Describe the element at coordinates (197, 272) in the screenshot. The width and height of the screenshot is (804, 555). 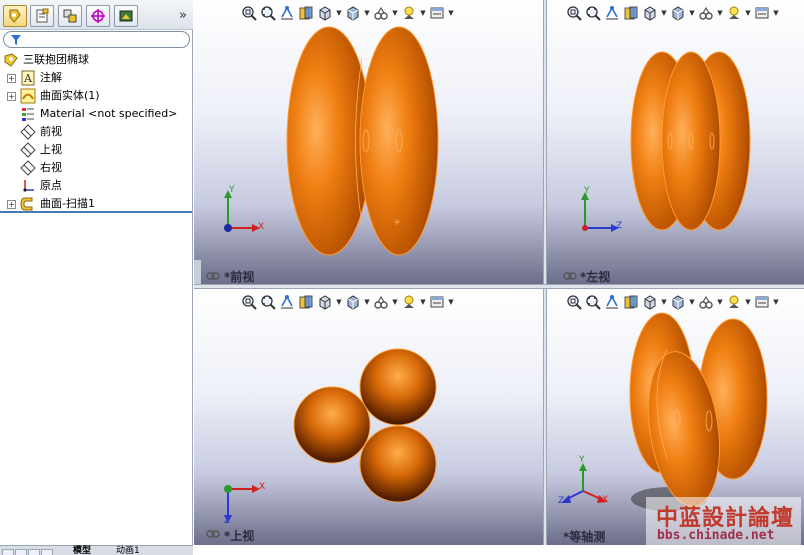
I see `panel-collapse-handle` at that location.